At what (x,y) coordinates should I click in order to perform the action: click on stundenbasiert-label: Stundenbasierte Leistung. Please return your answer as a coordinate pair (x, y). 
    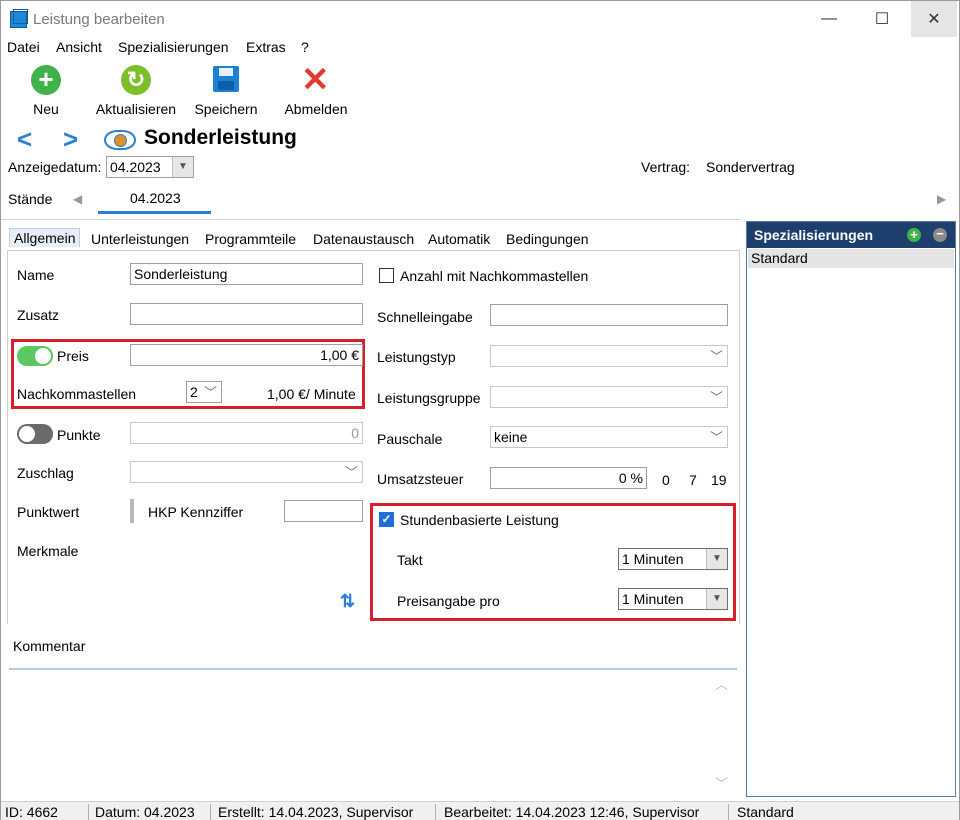
    Looking at the image, I should click on (479, 520).